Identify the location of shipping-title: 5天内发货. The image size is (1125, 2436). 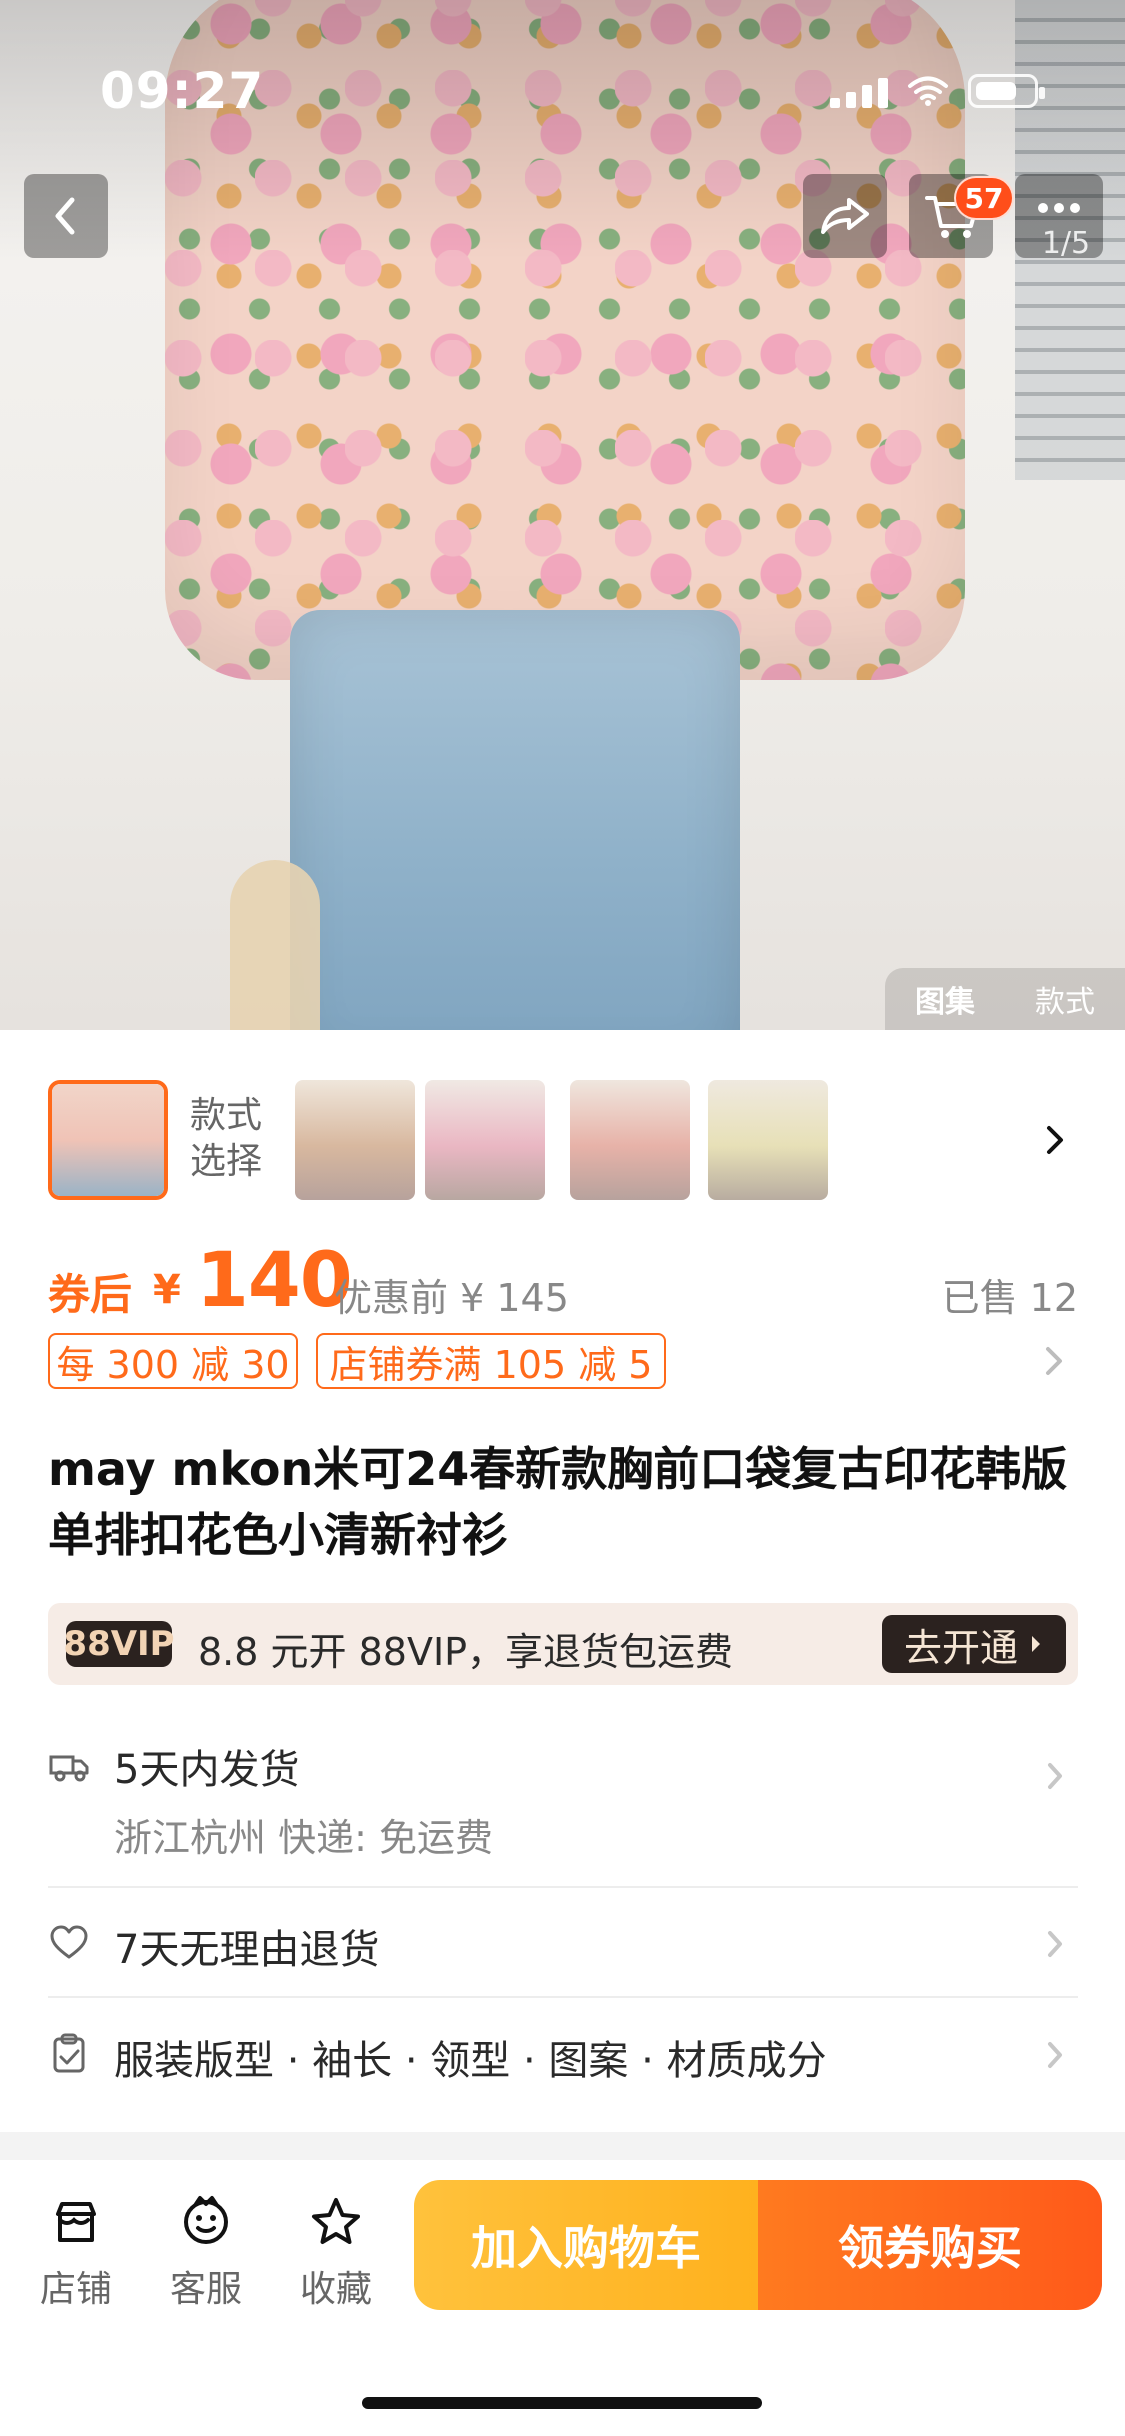
(207, 1770).